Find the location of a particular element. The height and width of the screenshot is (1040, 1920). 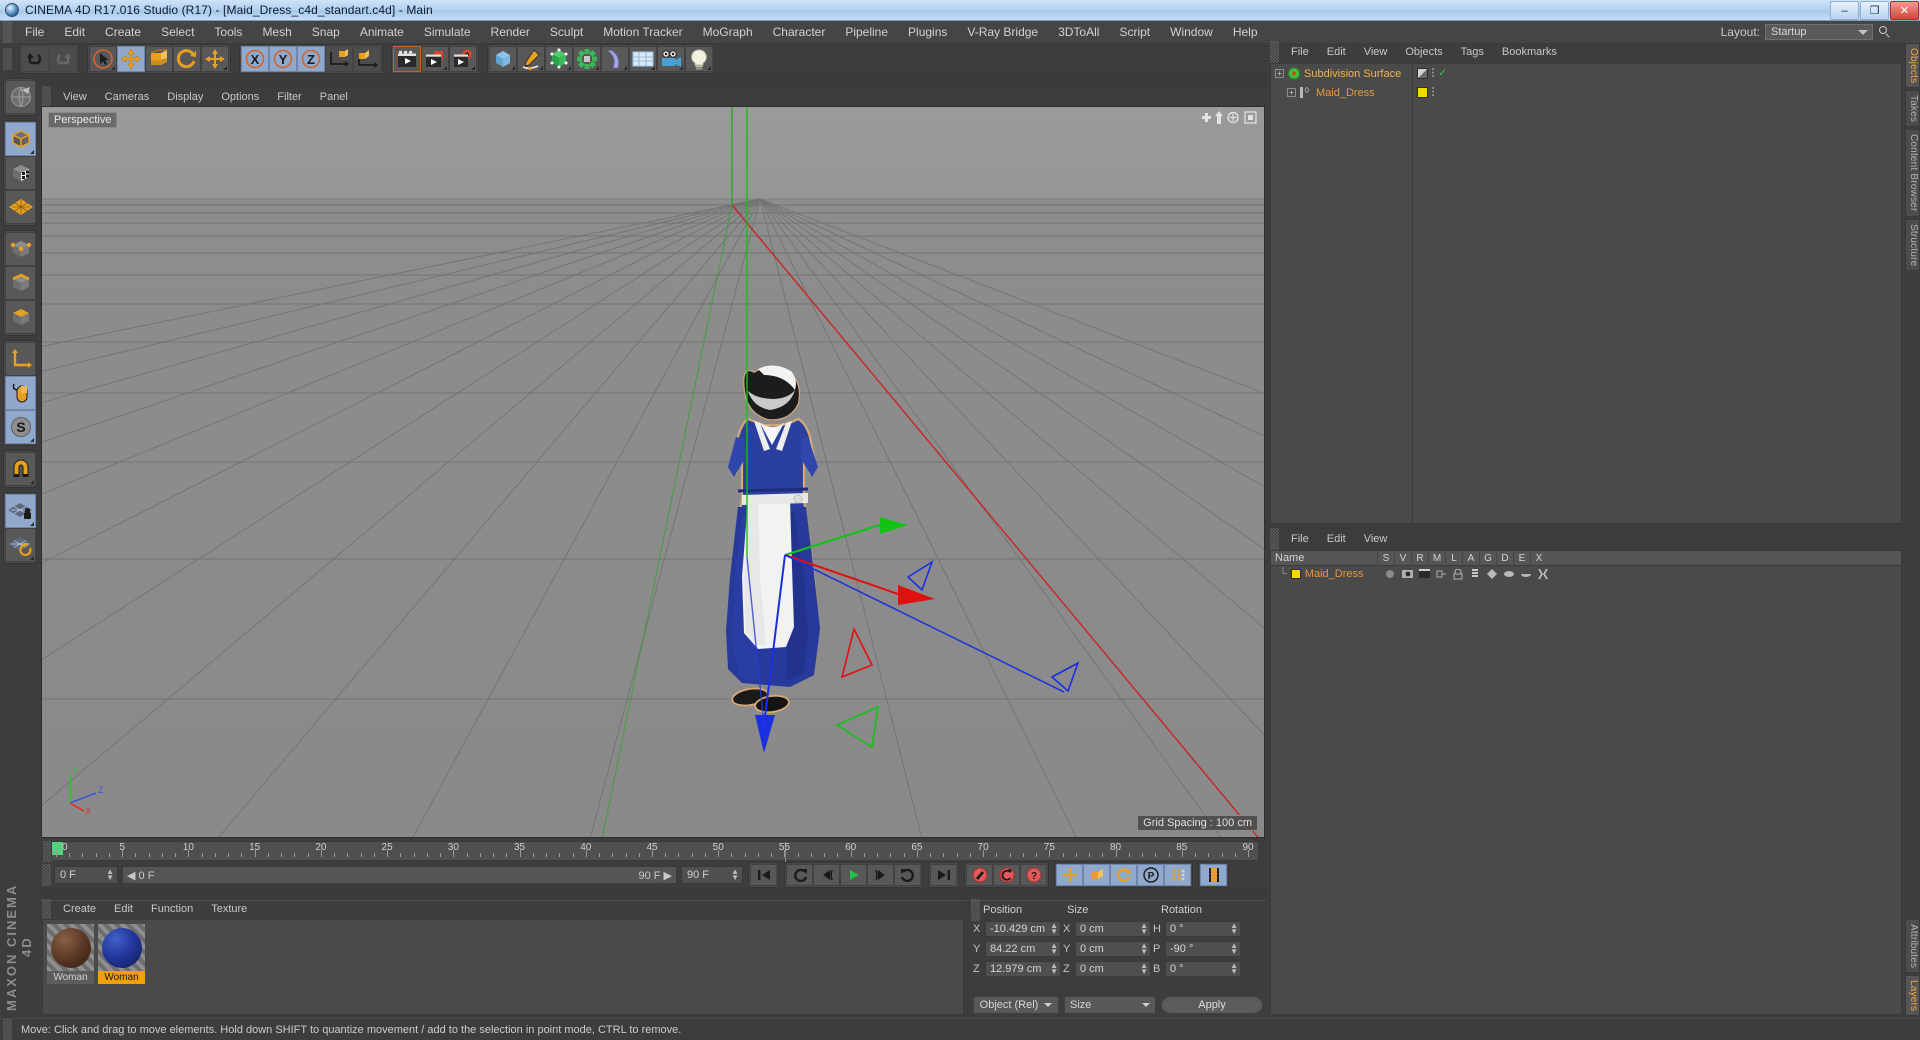

light-button is located at coordinates (699, 58).